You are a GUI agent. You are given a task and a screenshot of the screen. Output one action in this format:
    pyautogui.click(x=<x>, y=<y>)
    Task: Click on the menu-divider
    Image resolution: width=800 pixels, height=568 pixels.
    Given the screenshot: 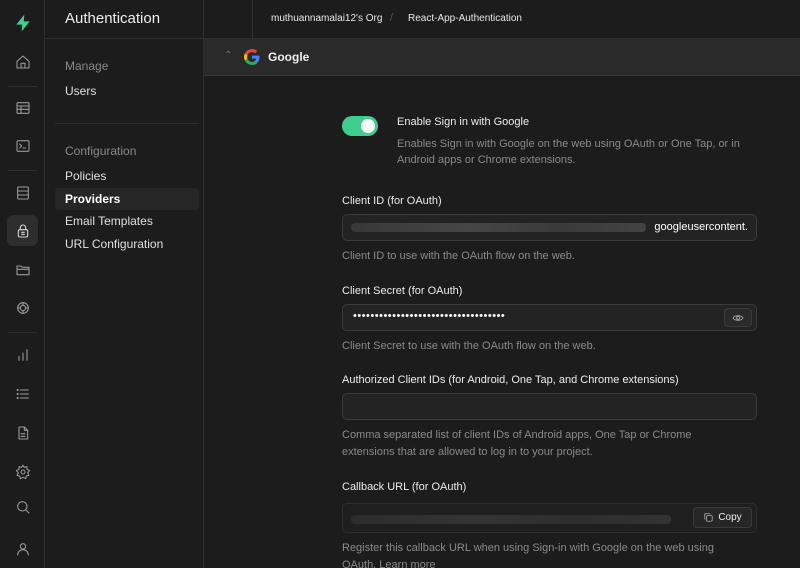 What is the action you would take?
    pyautogui.click(x=127, y=123)
    